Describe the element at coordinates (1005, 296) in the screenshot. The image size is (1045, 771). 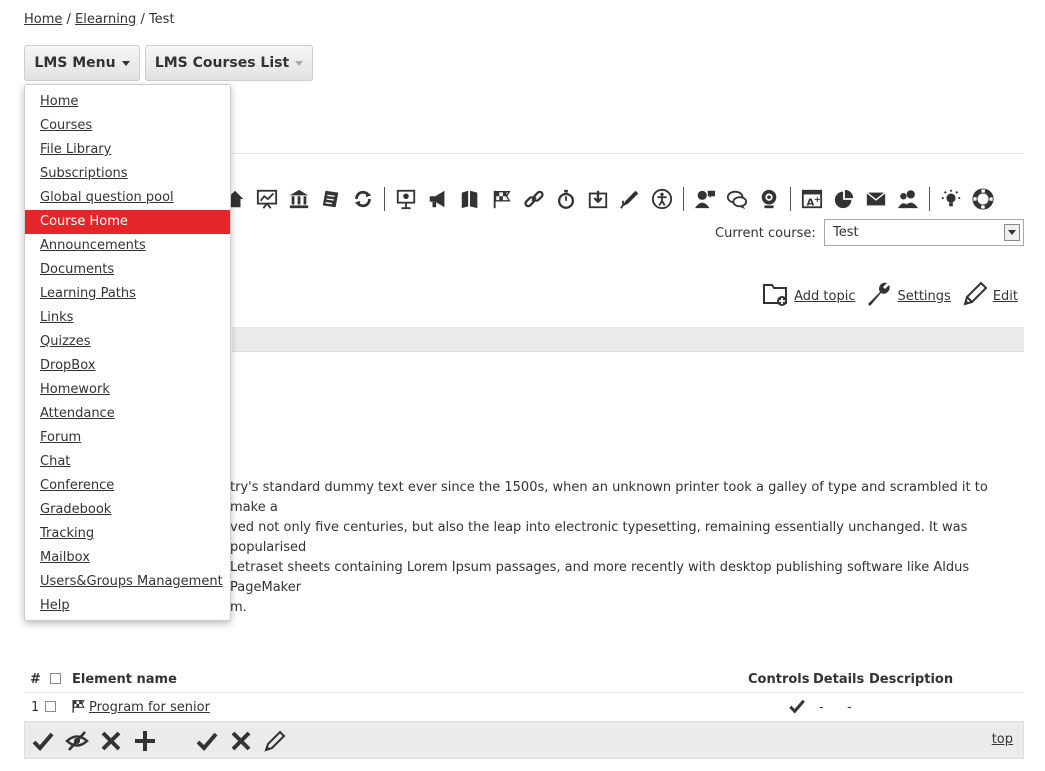
I see `edit-link: Edit` at that location.